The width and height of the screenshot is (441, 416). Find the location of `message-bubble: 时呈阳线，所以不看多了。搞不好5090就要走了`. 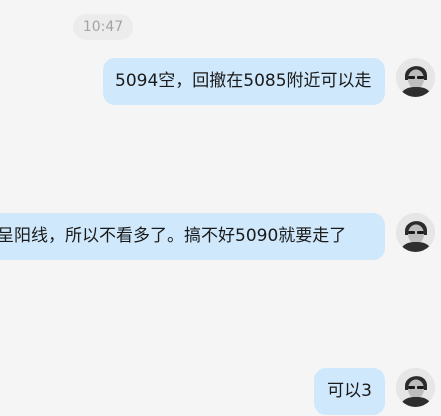

message-bubble: 时呈阳线，所以不看多了。搞不好5090就要走了 is located at coordinates (192, 236).